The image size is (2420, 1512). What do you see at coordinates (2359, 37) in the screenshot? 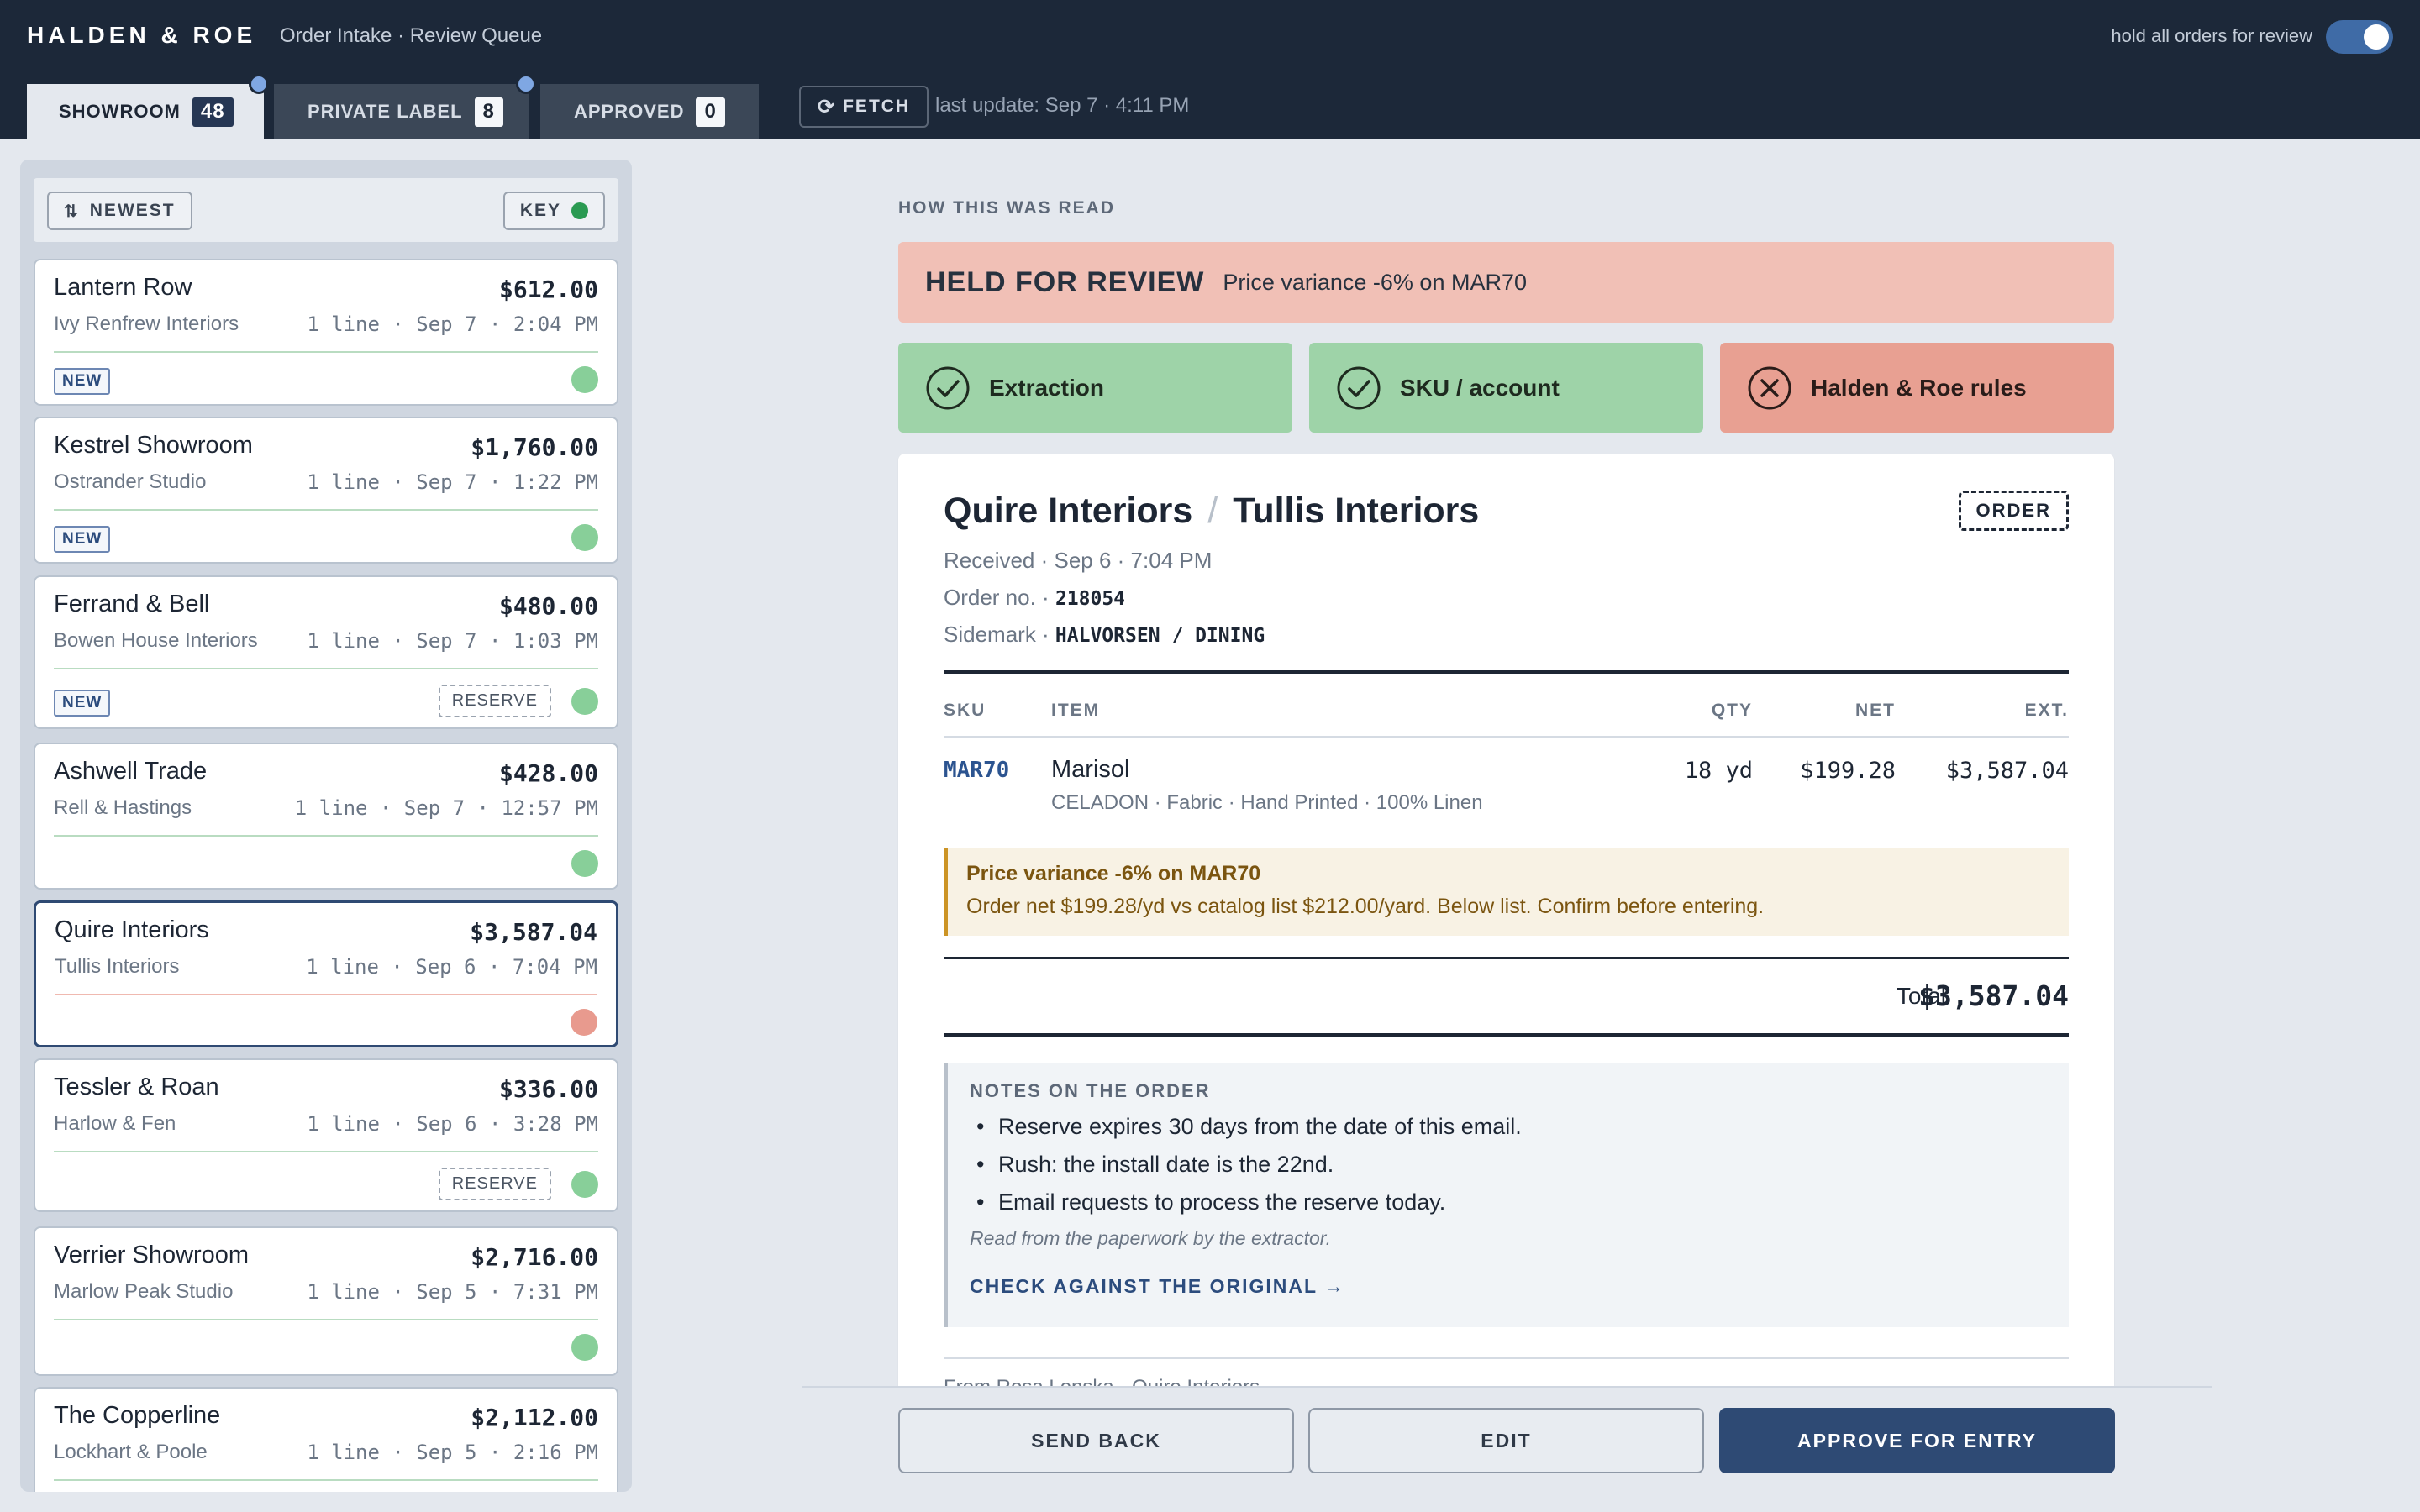
I see `hold-orders-toggle` at bounding box center [2359, 37].